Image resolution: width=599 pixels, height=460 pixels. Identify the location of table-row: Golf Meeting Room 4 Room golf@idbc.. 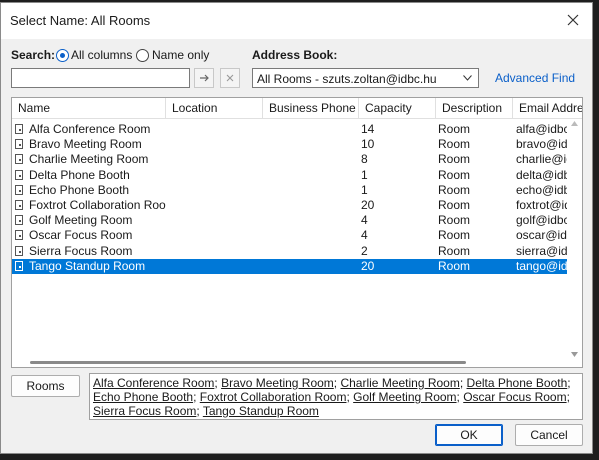
(290, 220).